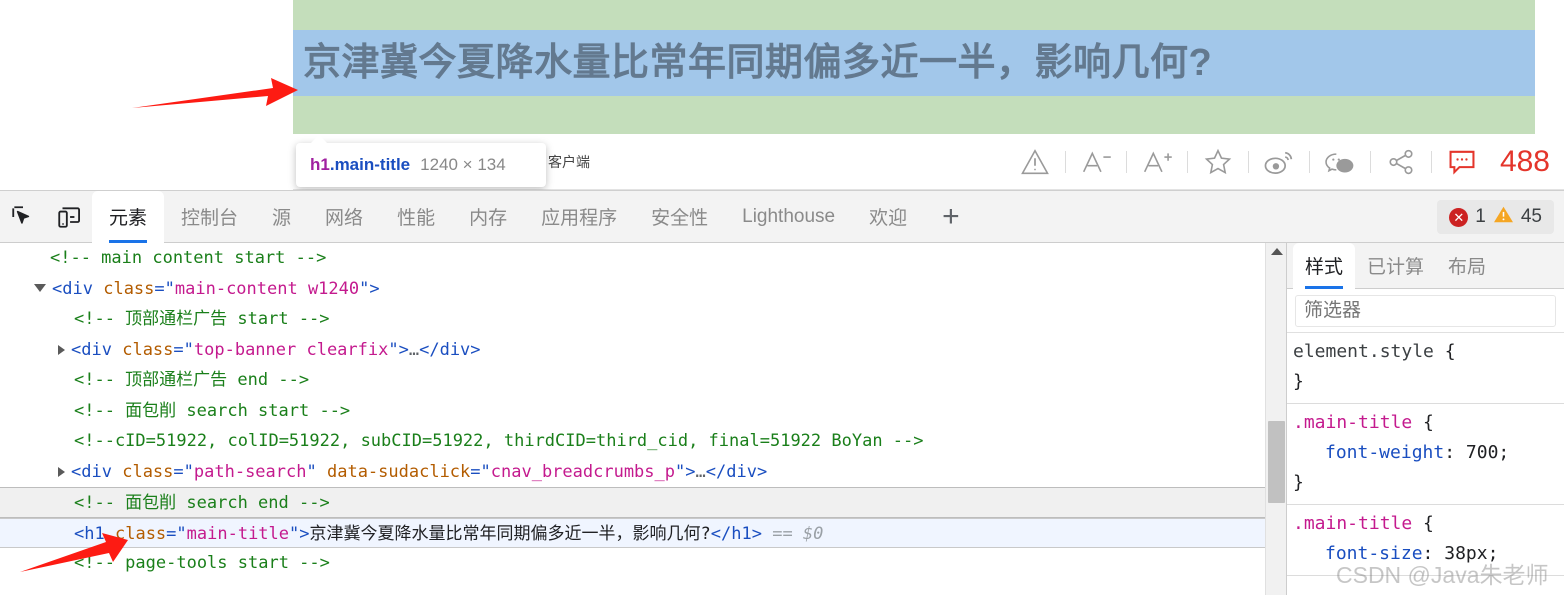  Describe the element at coordinates (1462, 162) in the screenshot. I see `comment-icon` at that location.